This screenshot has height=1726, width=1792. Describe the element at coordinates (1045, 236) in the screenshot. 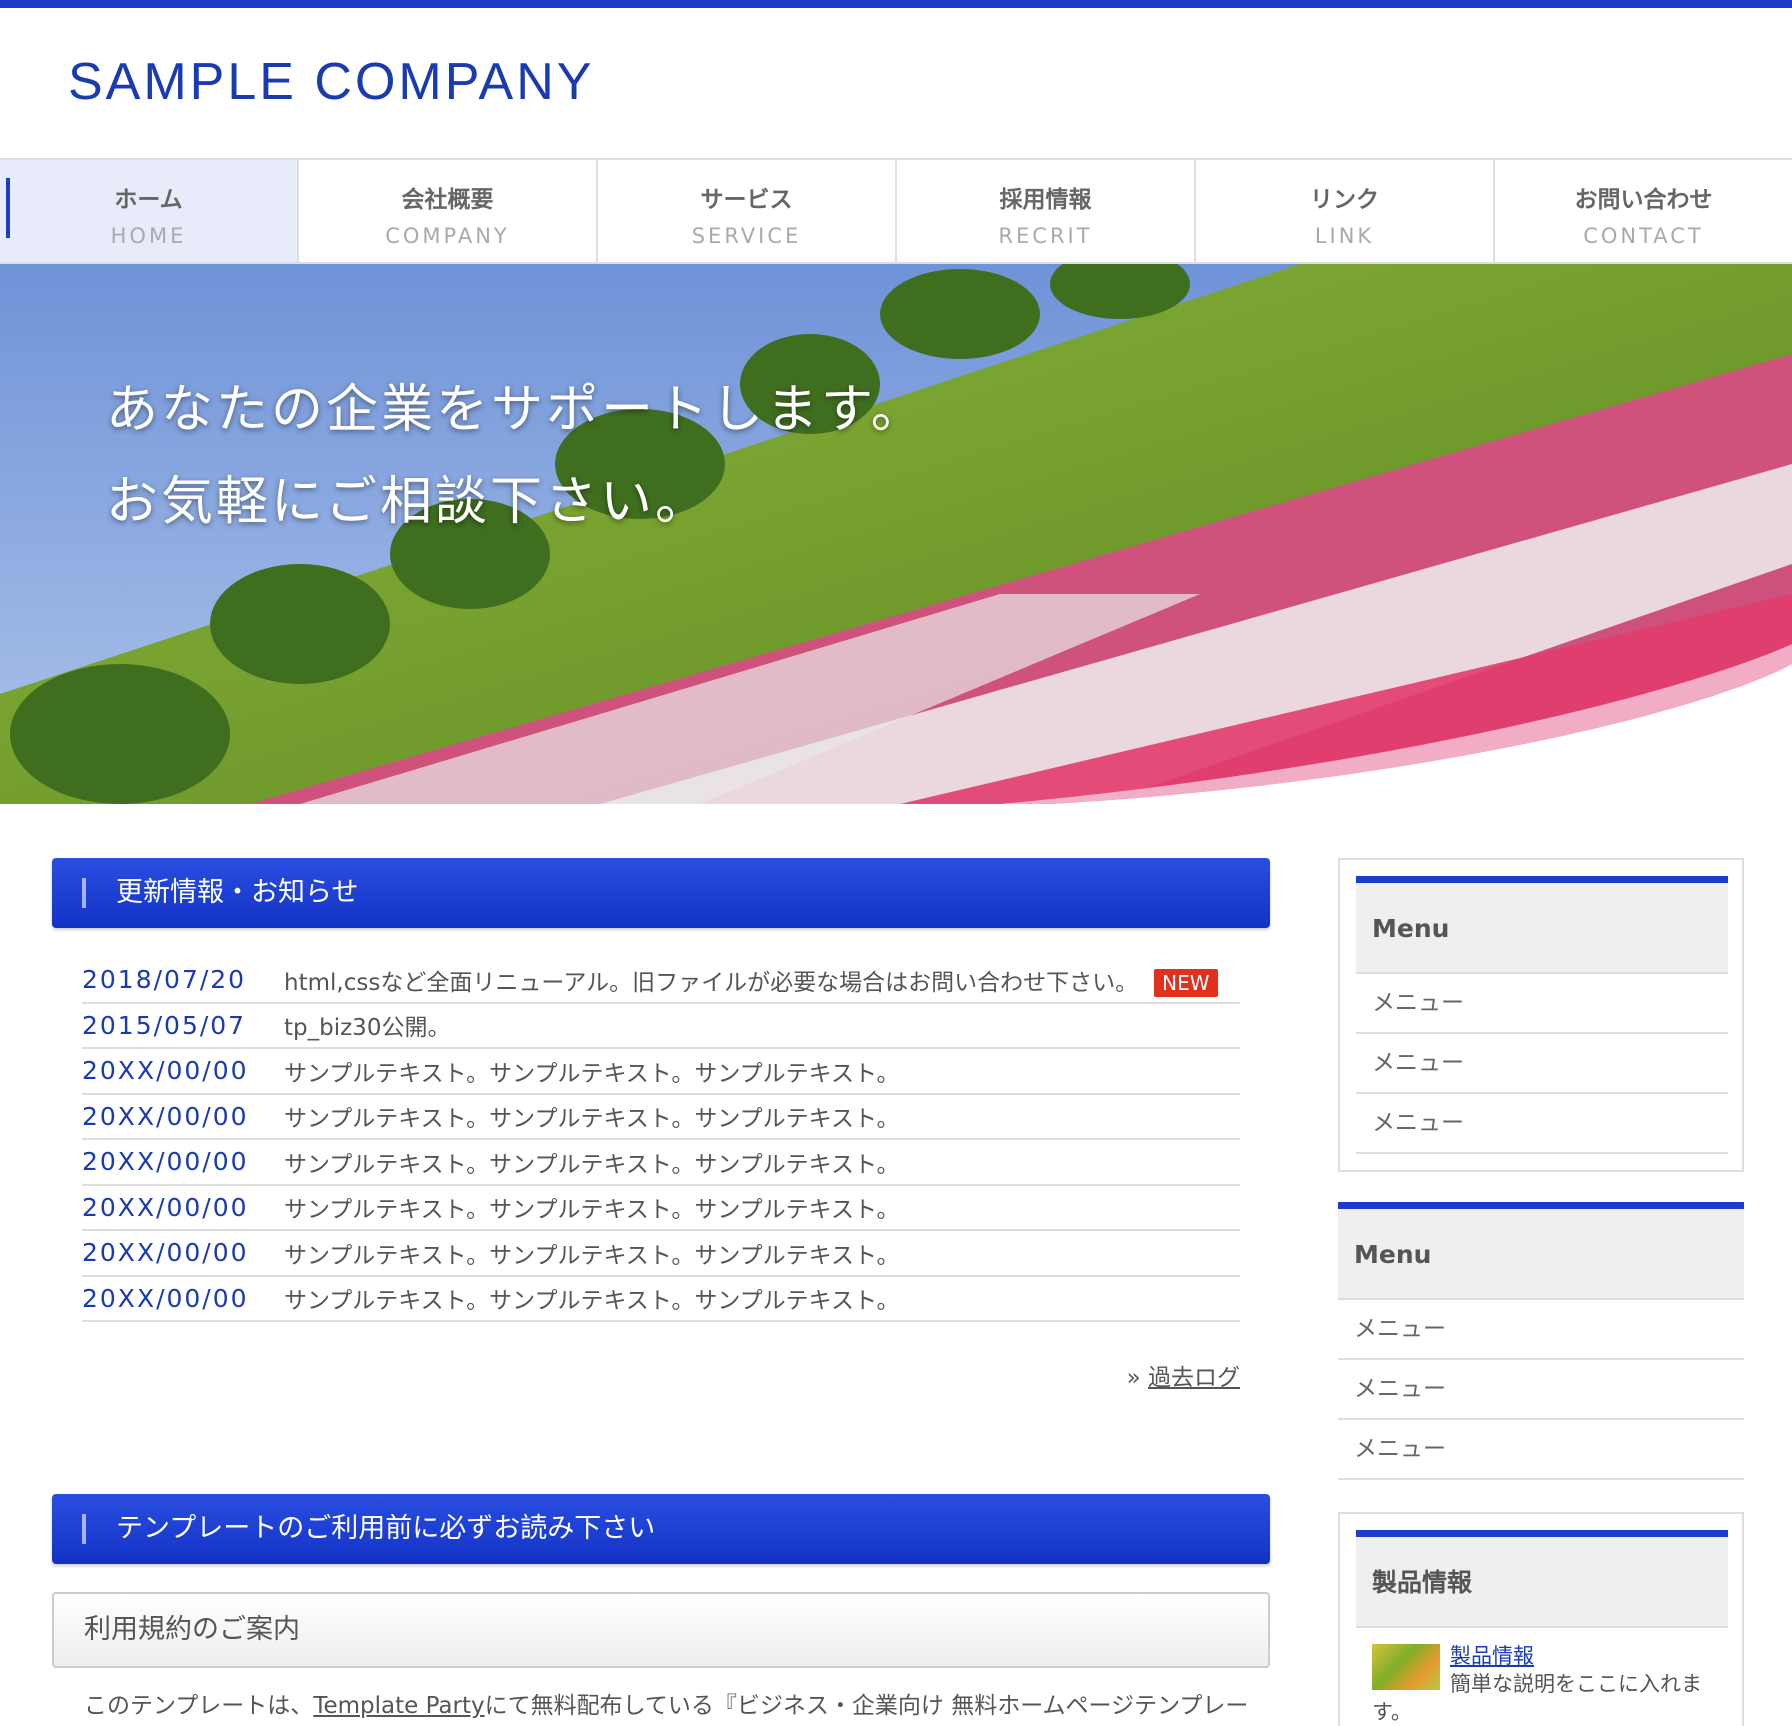

I see `nav-item-sublabel: RECRIT` at that location.